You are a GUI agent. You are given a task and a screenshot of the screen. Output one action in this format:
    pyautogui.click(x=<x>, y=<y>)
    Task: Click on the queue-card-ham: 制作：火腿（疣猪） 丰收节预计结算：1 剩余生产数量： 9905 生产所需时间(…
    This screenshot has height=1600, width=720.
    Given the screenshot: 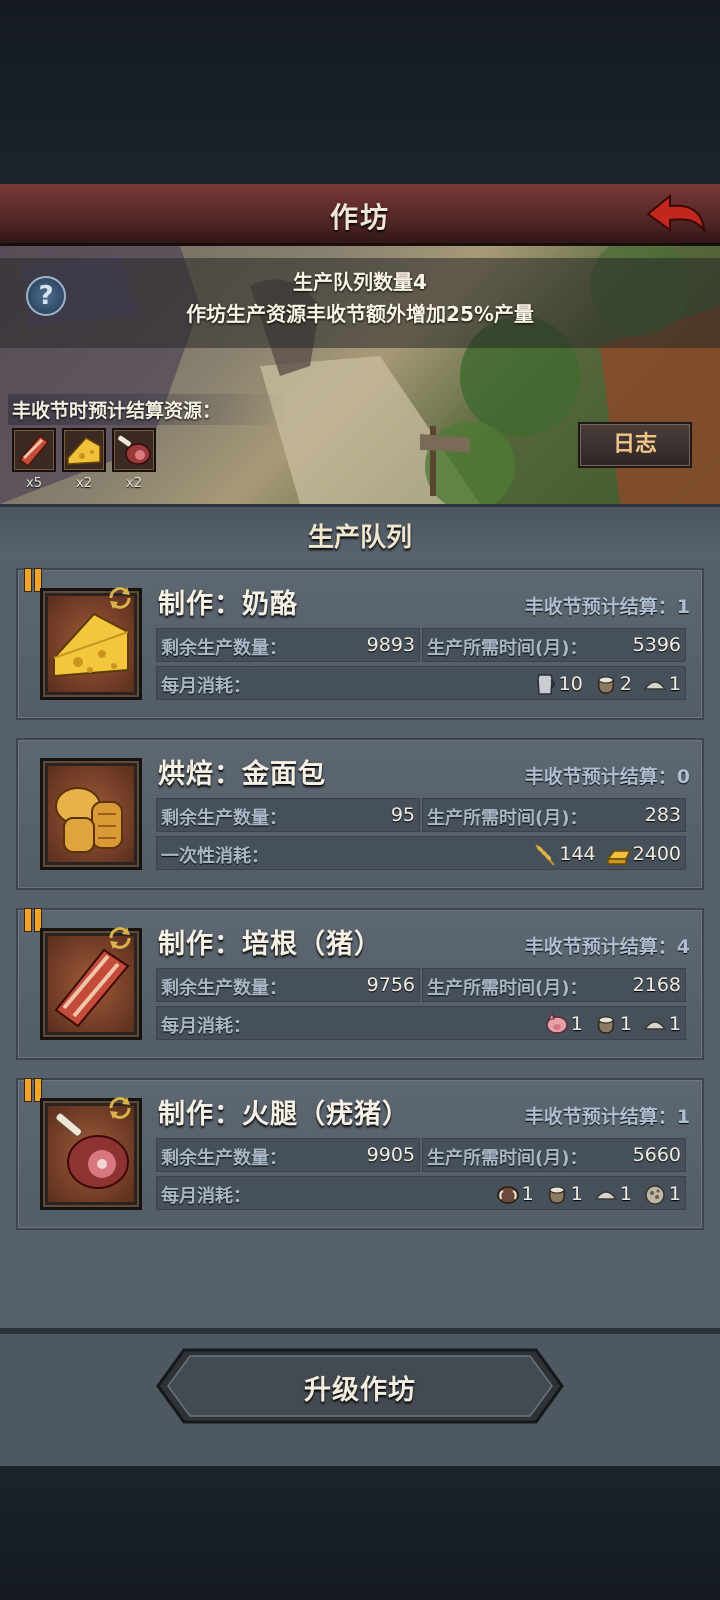 What is the action you would take?
    pyautogui.click(x=360, y=1154)
    